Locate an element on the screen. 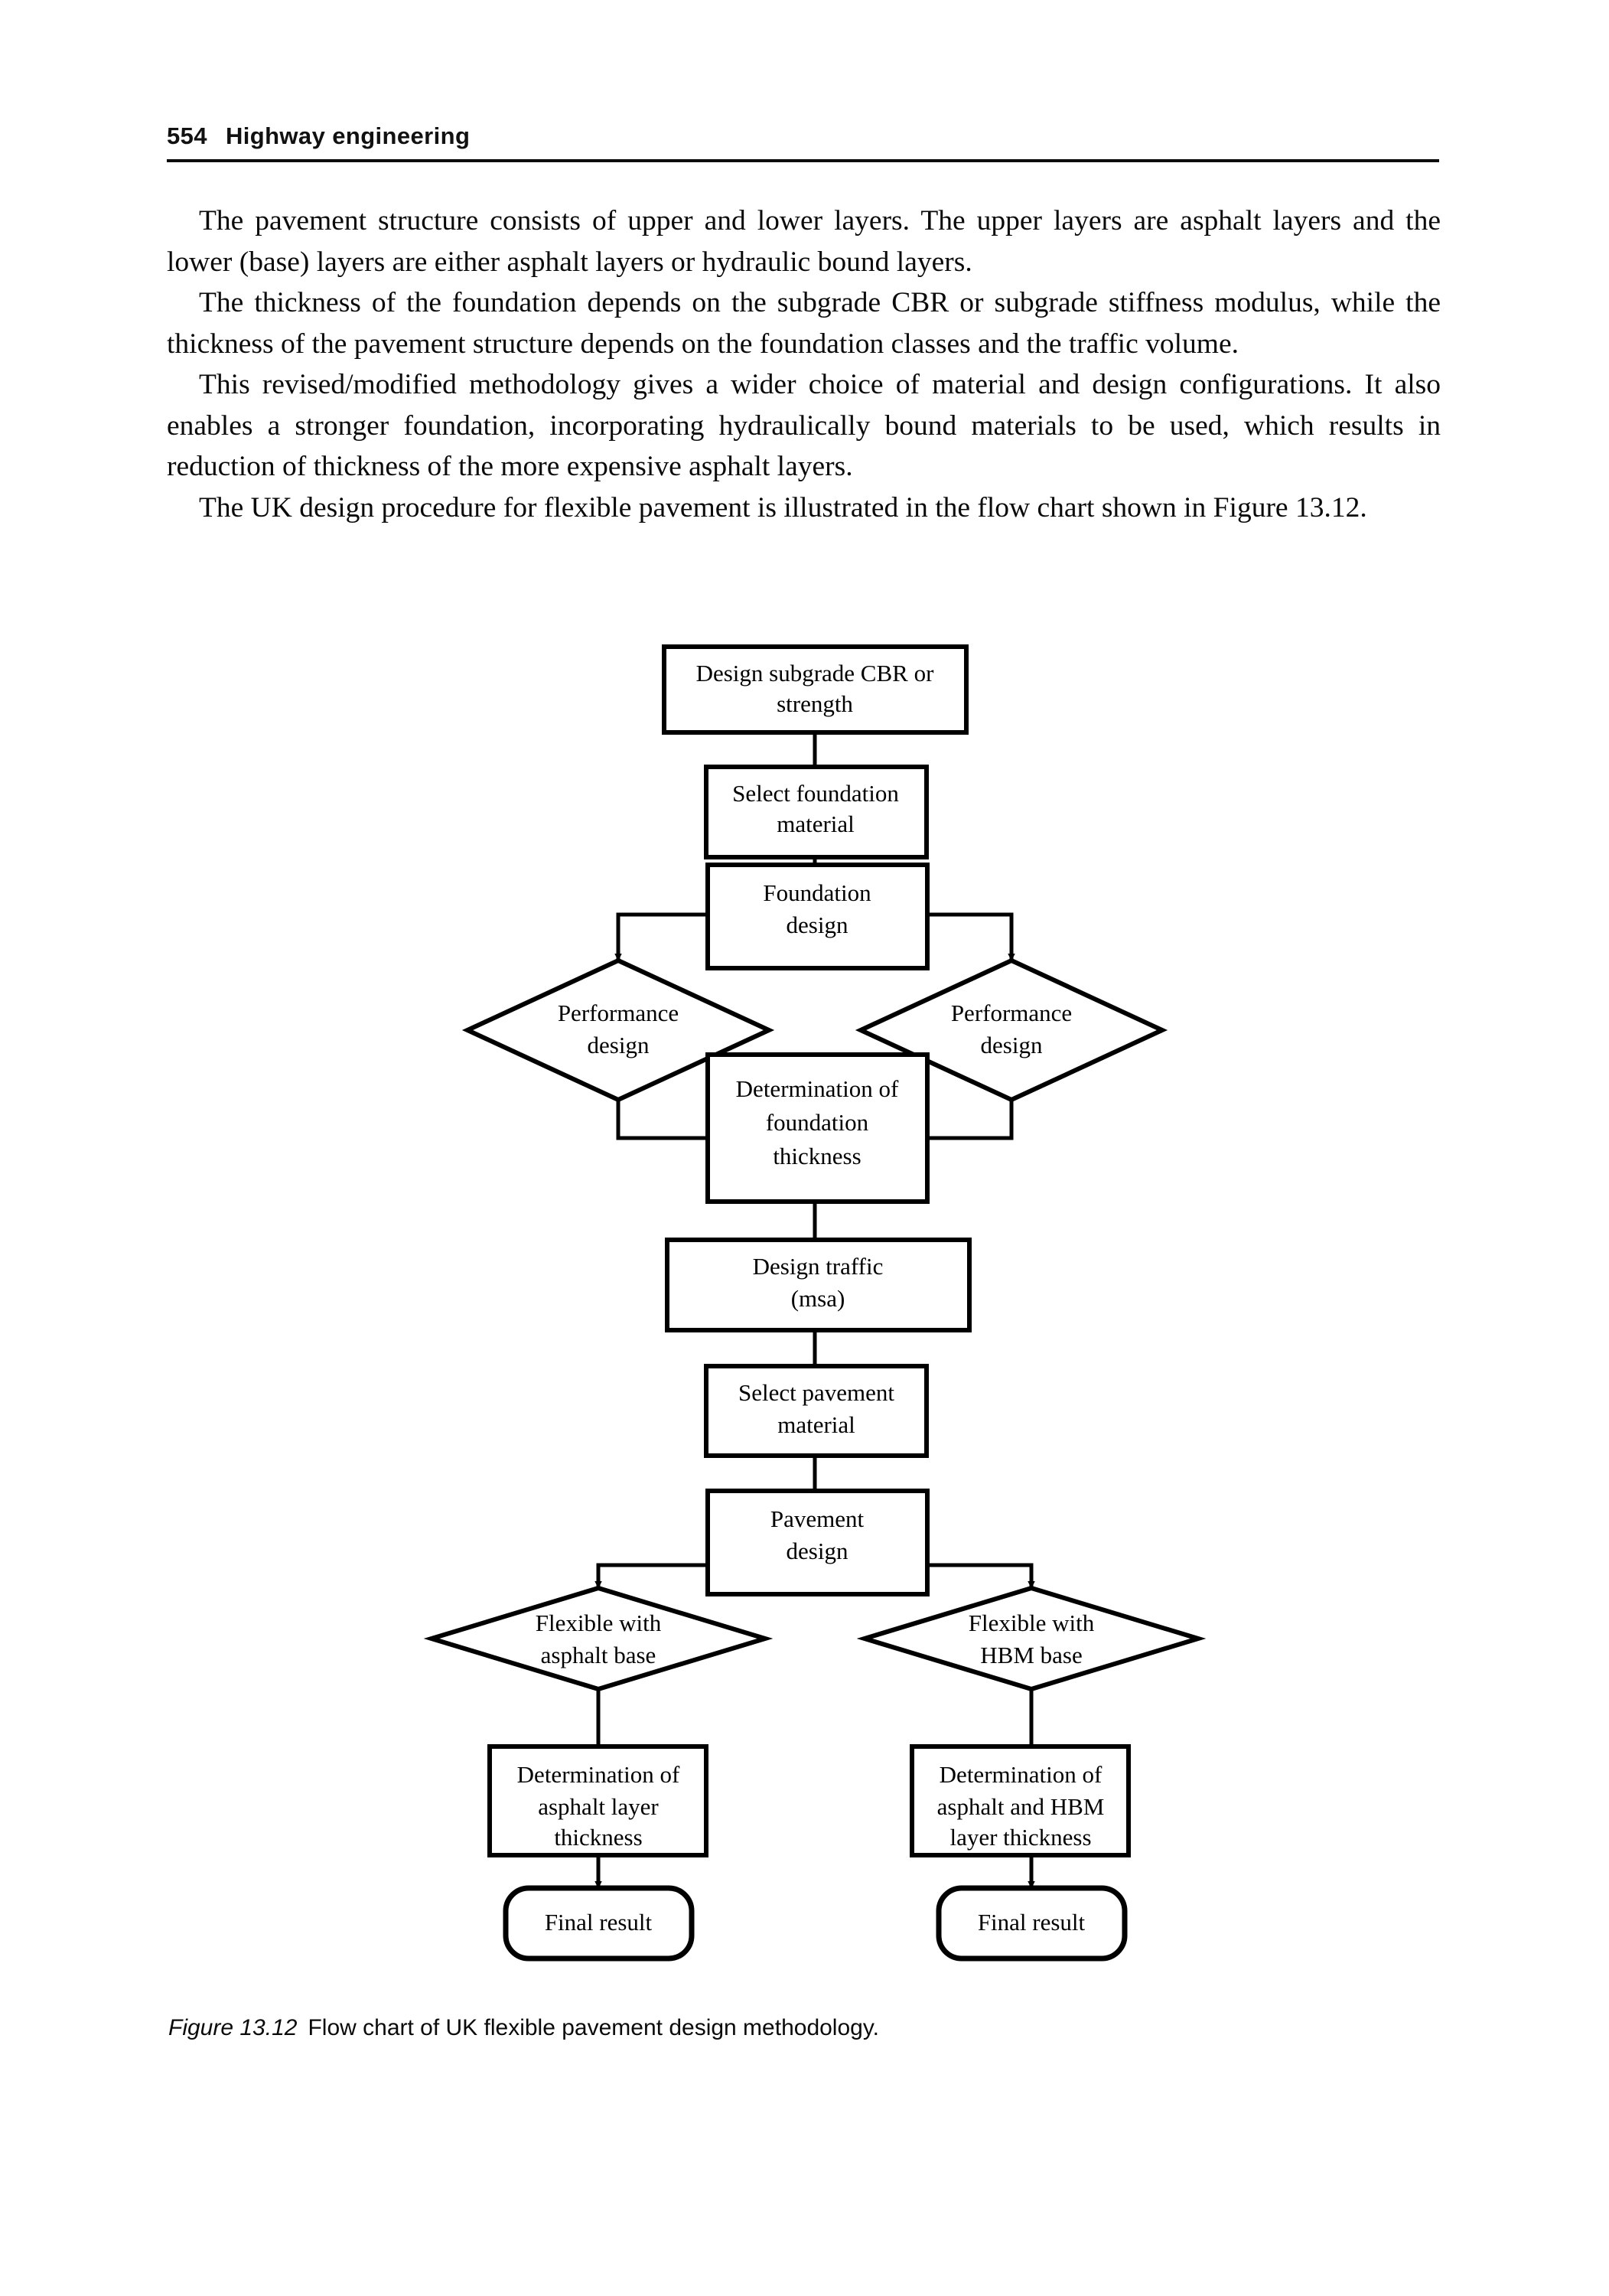 The width and height of the screenshot is (1609, 2296). flowchart-node-final-result-right: Final result is located at coordinates (1032, 1923).